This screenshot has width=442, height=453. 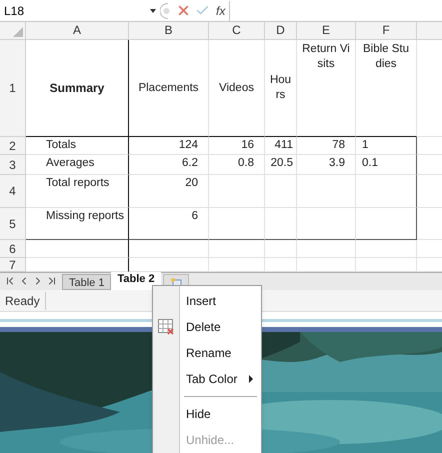 I want to click on row-header: 1, so click(x=13, y=88).